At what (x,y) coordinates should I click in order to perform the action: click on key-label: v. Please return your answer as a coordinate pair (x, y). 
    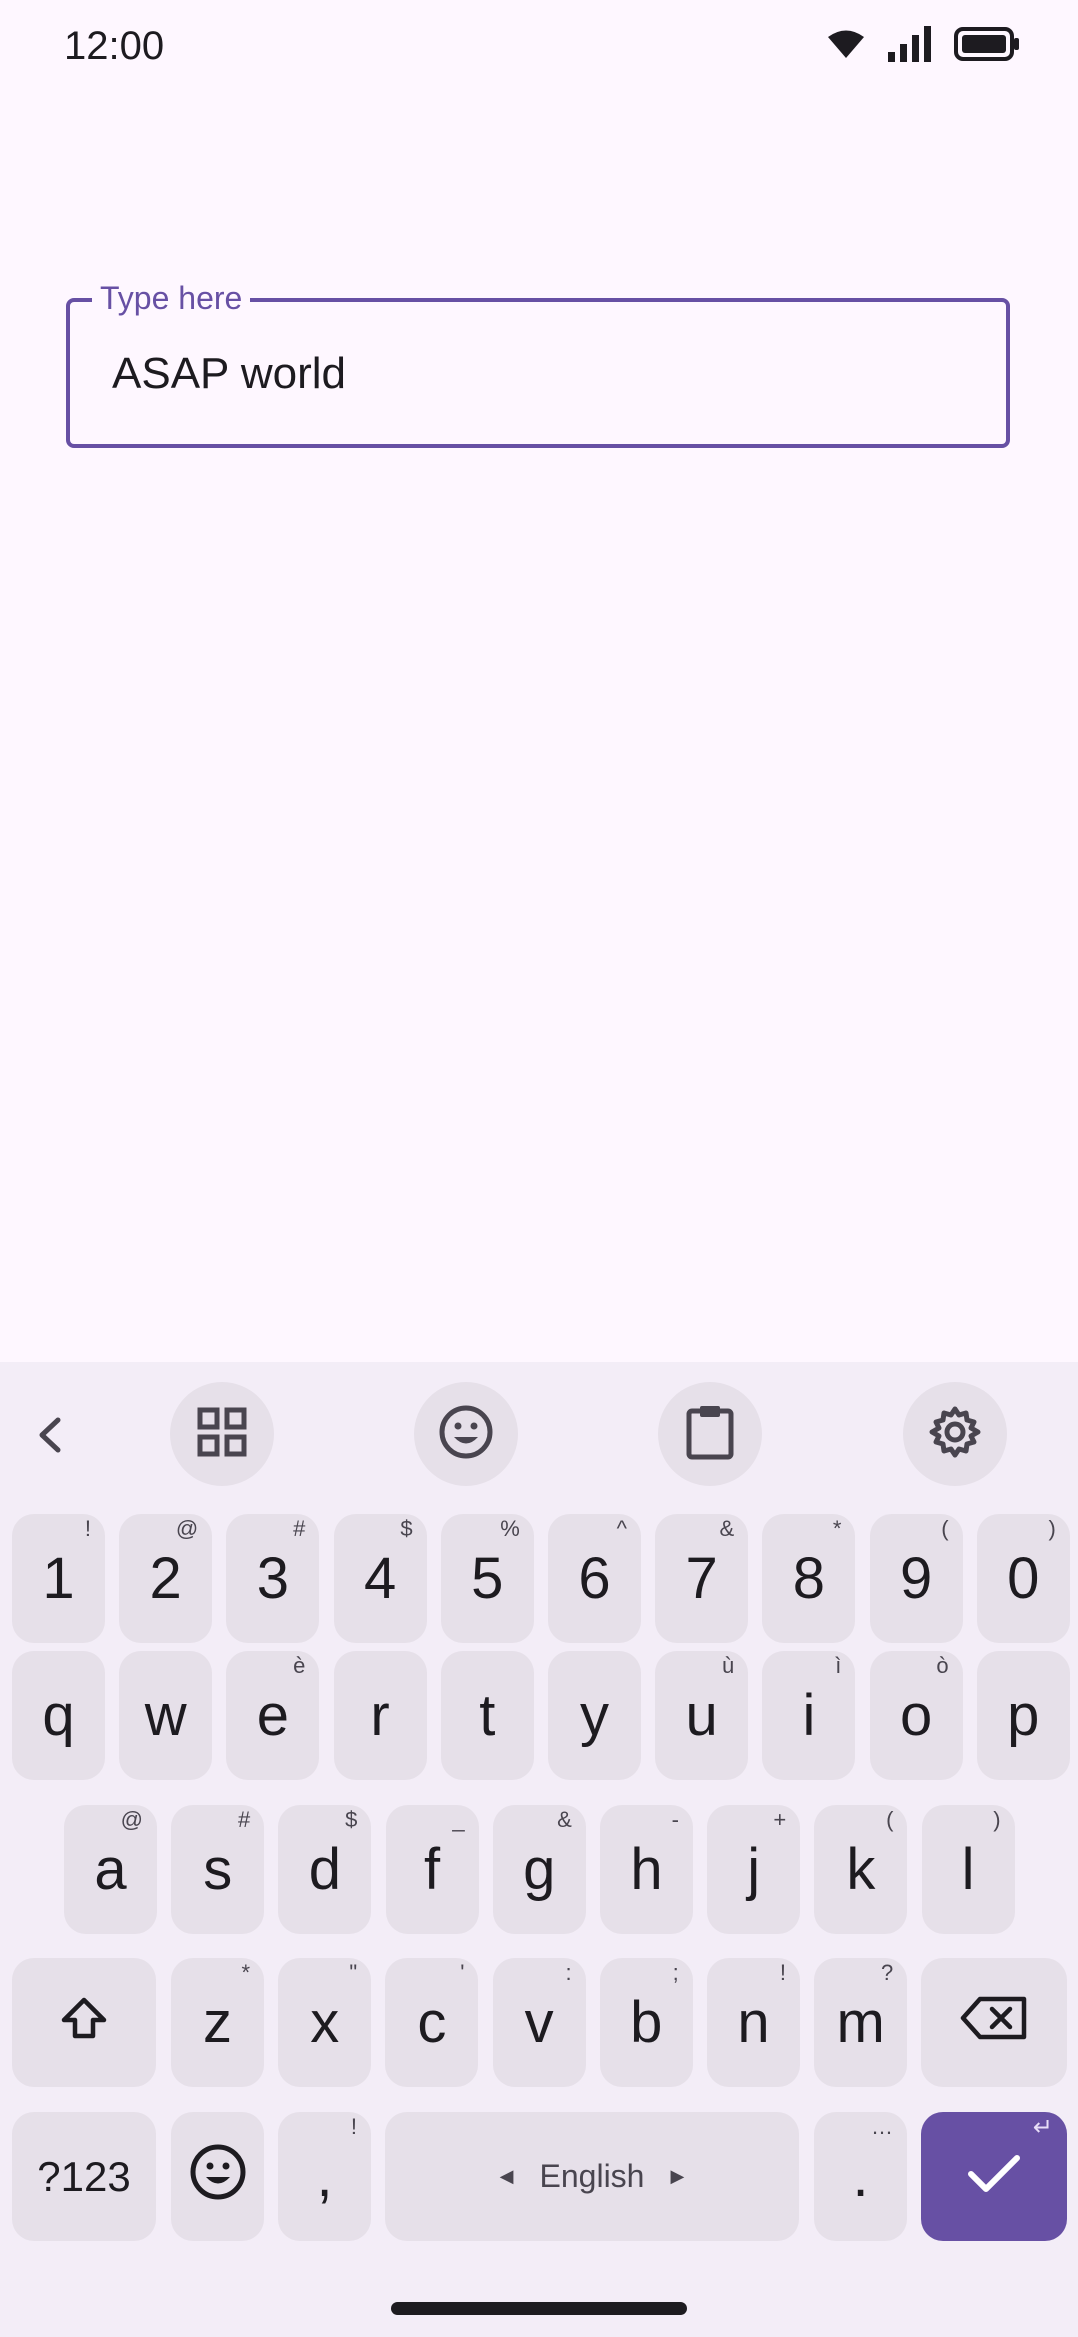
    Looking at the image, I should click on (539, 2022).